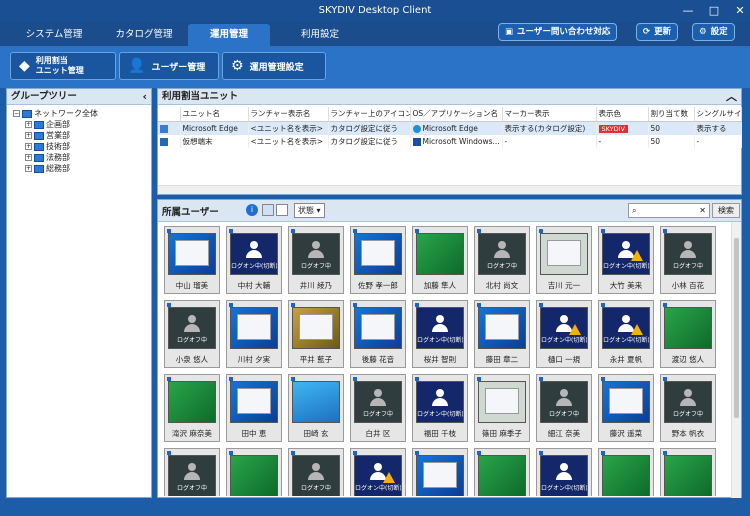 Image resolution: width=750 pixels, height=516 pixels. Describe the element at coordinates (369, 114) in the screenshot. I see `column-header: ランチャー上のアイコン` at that location.